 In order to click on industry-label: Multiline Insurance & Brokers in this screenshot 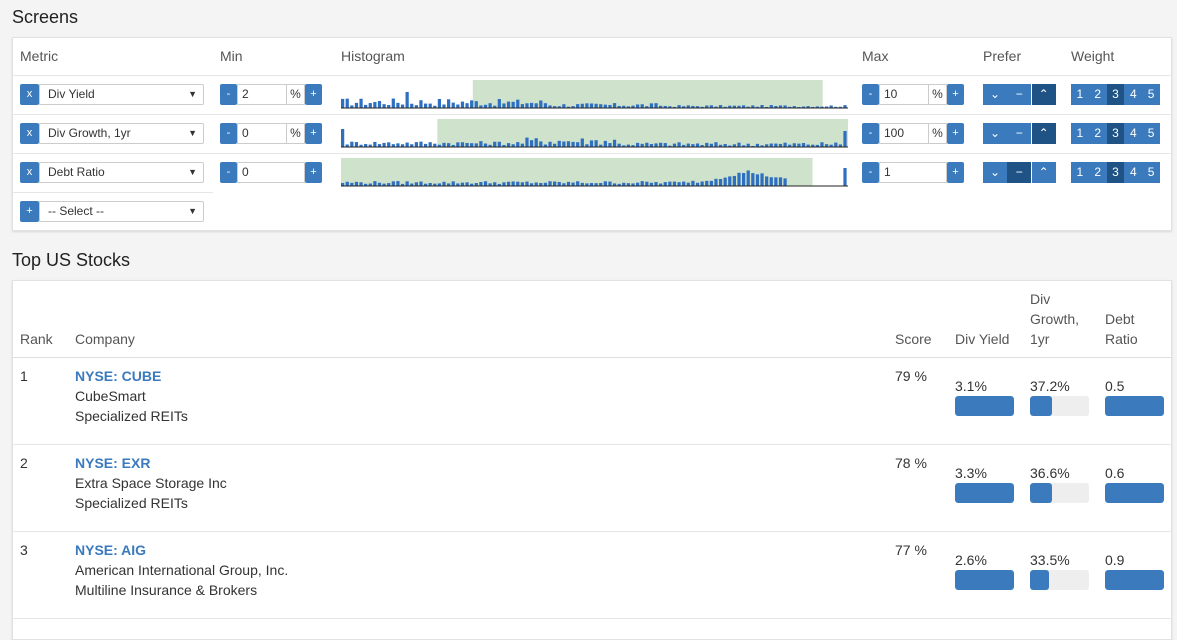, I will do `click(166, 590)`.